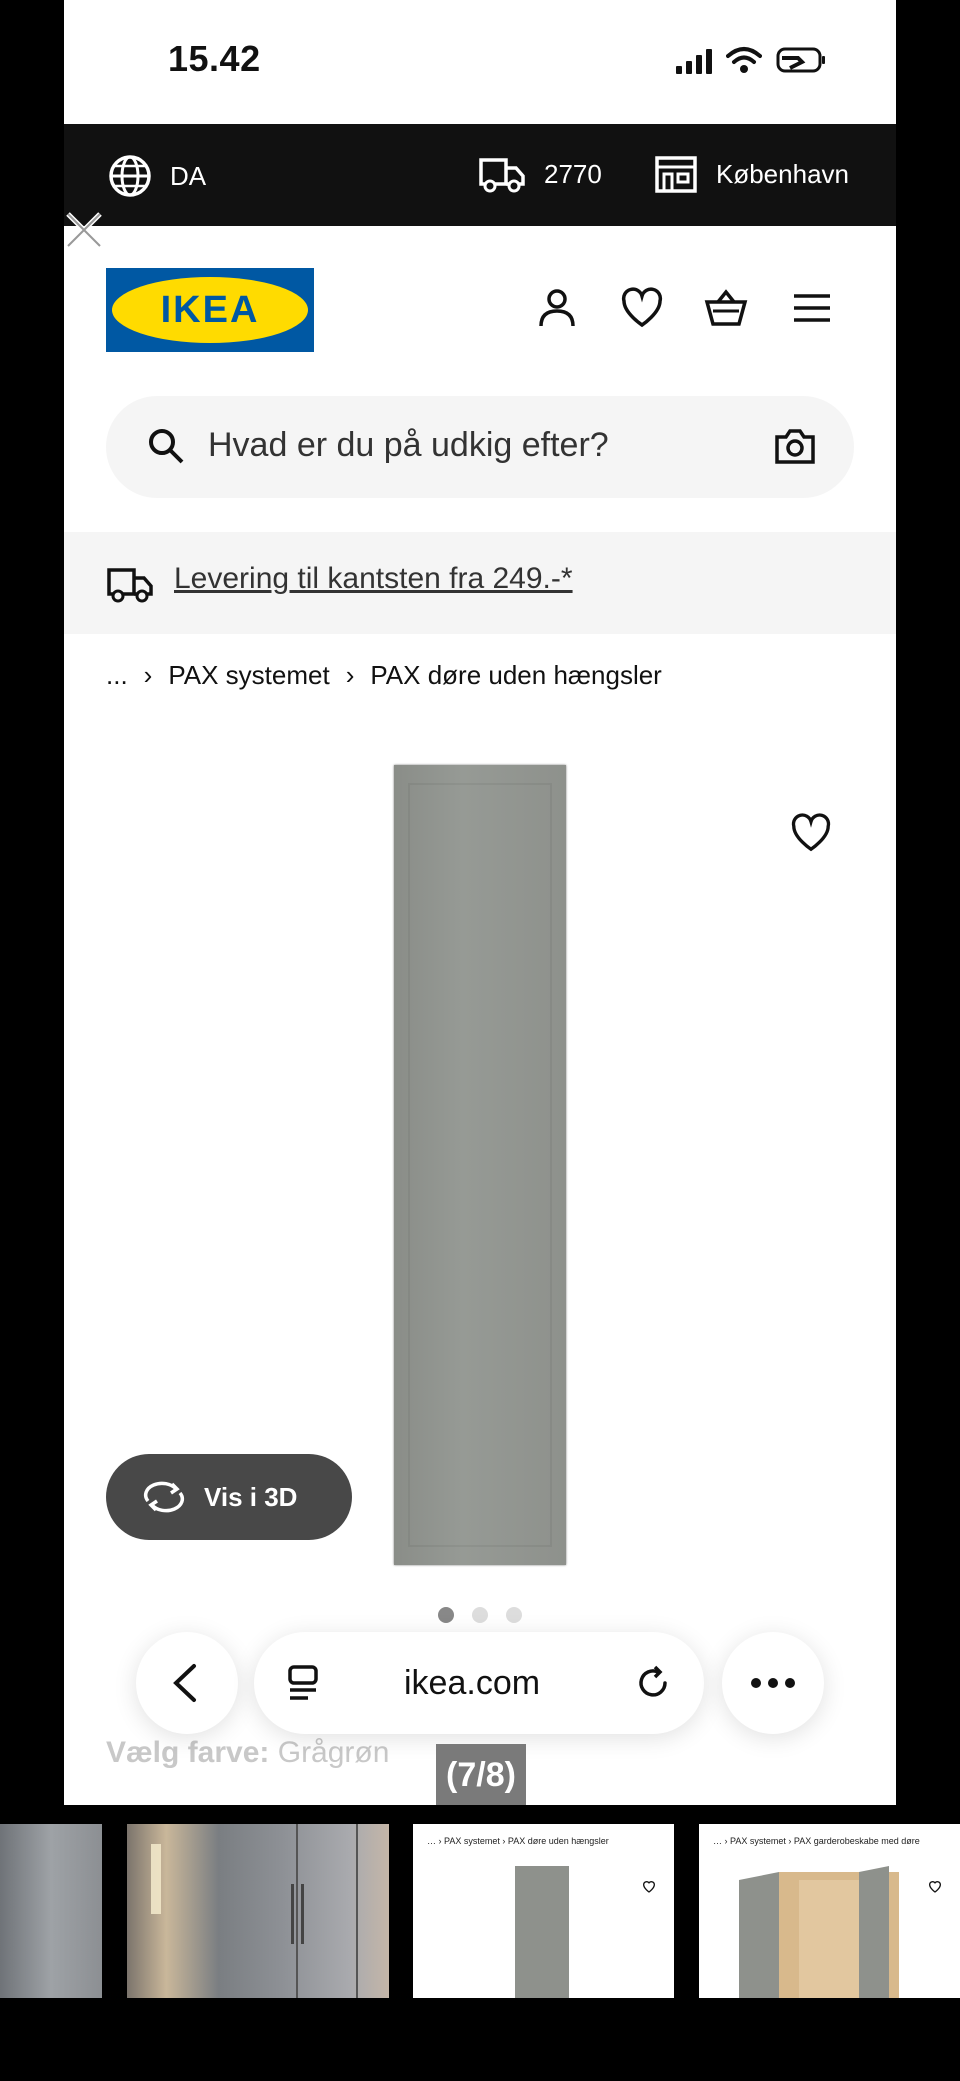 Image resolution: width=960 pixels, height=2081 pixels. What do you see at coordinates (540, 174) in the screenshot?
I see `postal-code-selector: 2770` at bounding box center [540, 174].